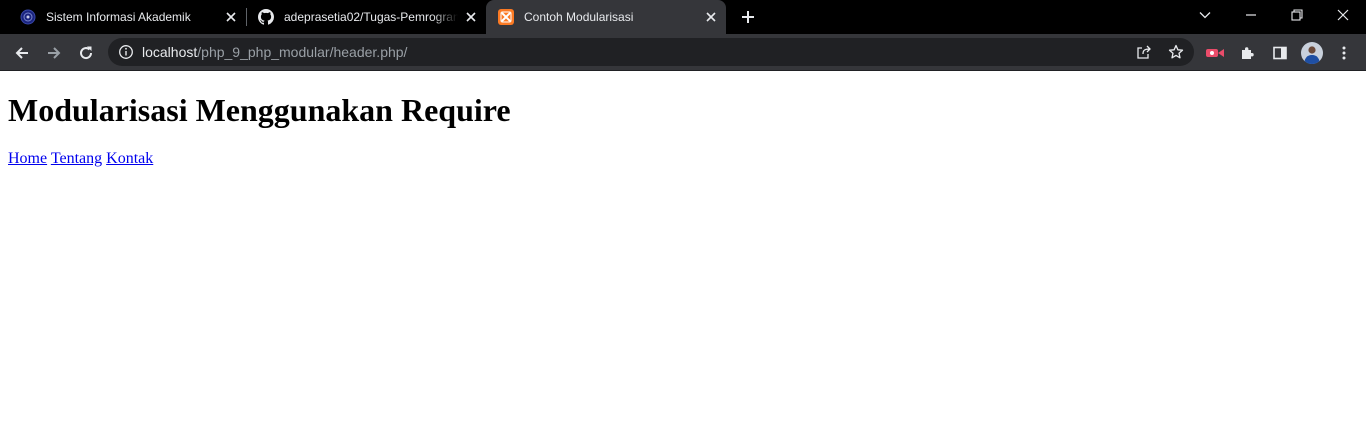 The image size is (1366, 435). I want to click on record-extension-icon, so click(1215, 53).